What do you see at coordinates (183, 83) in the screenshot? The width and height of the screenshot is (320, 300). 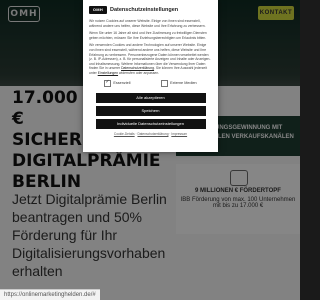 I see `checkbox-external-media-label: Externe Medien` at bounding box center [183, 83].